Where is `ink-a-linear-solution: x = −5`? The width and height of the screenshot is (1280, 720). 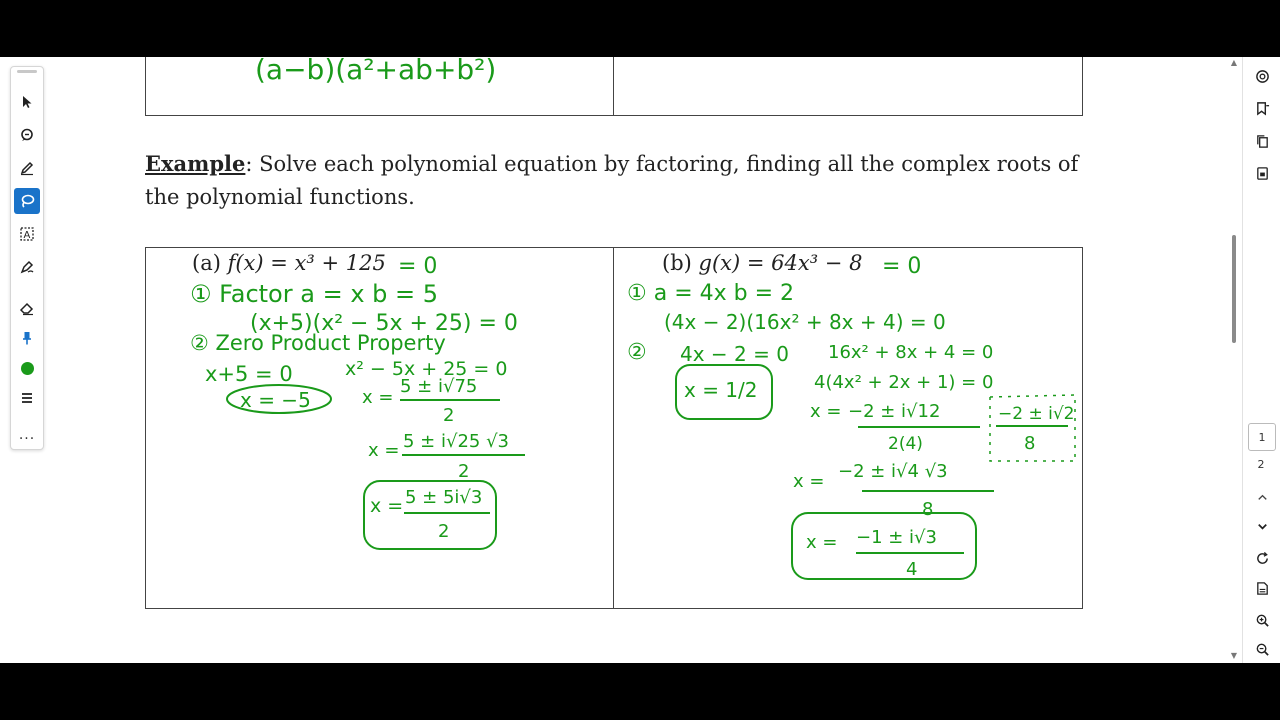 ink-a-linear-solution: x = −5 is located at coordinates (275, 400).